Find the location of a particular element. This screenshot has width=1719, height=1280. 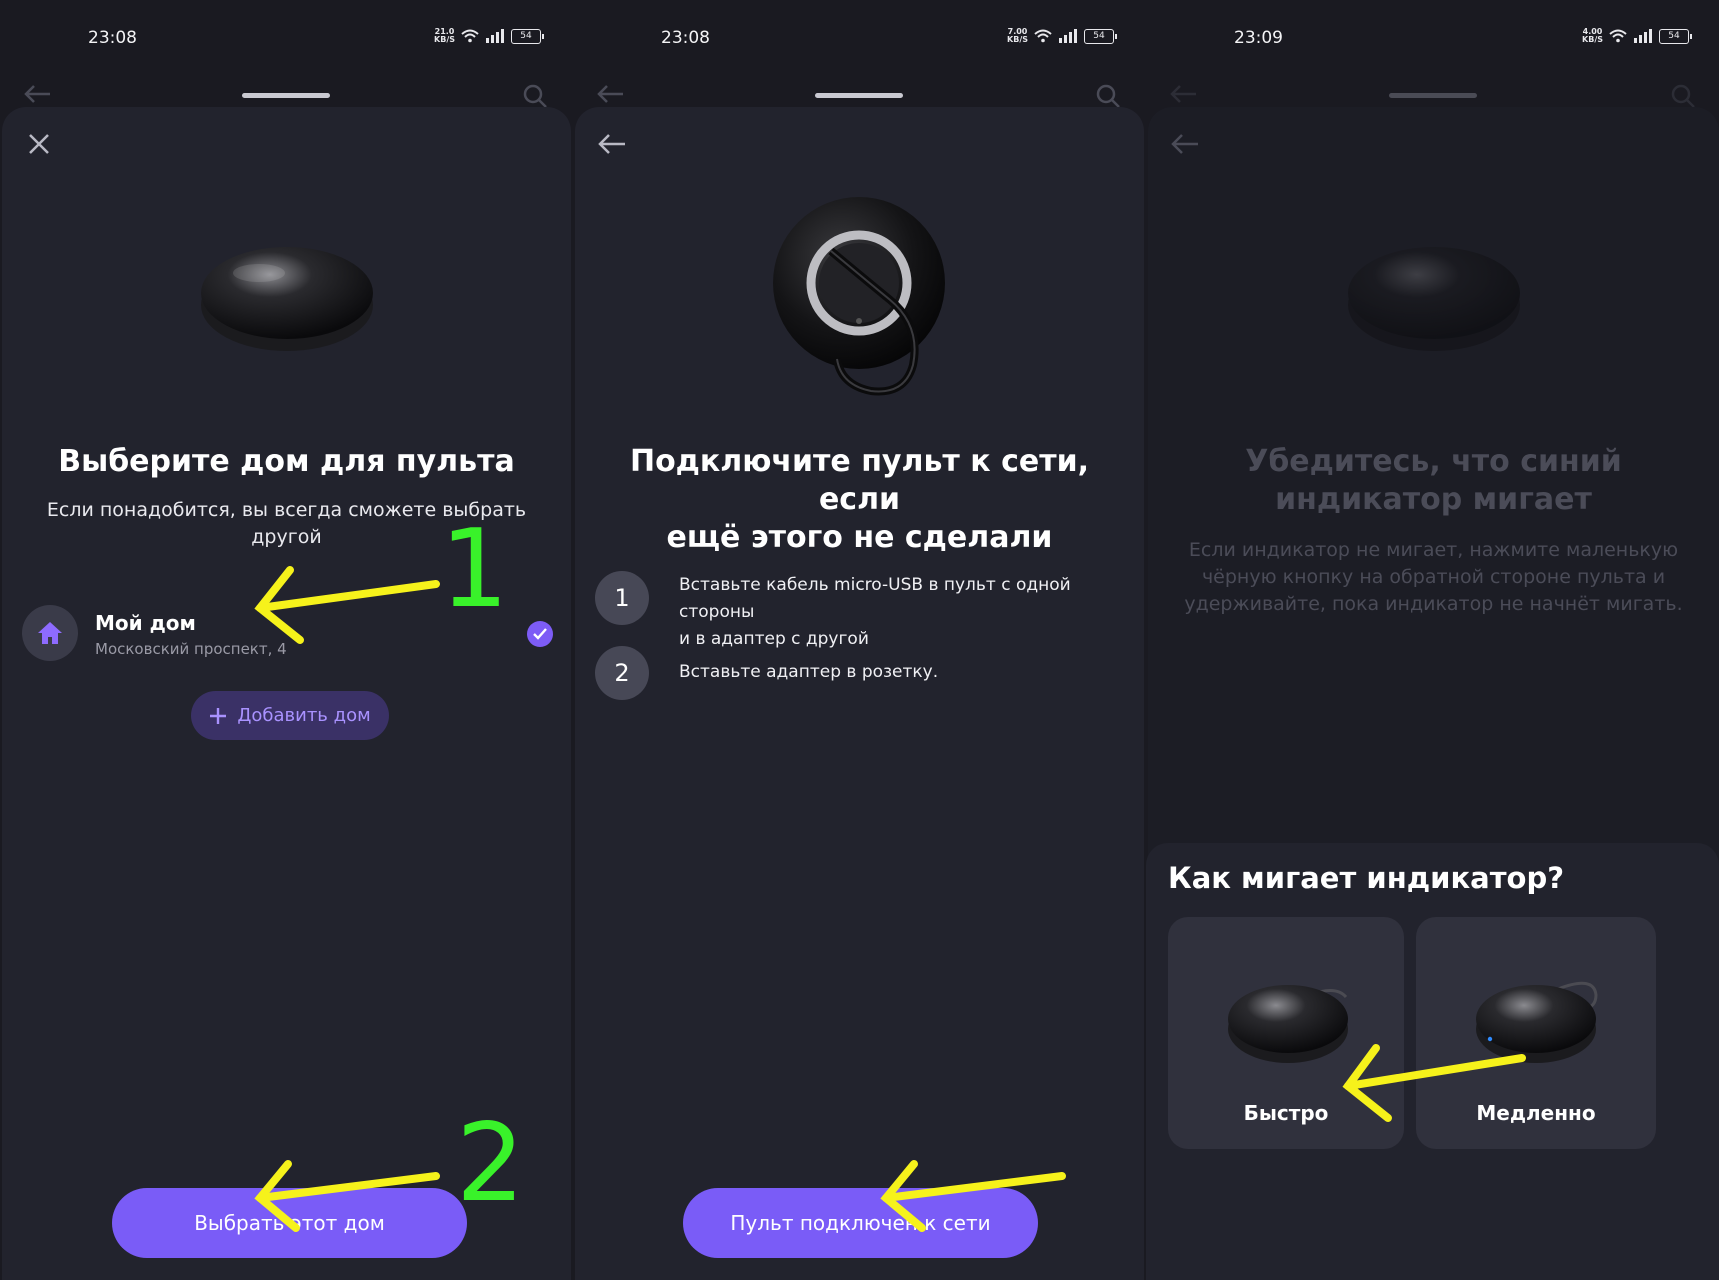

blink-speed-sheet: Как мигает индикатор? Быстро Медленно is located at coordinates (1432, 1061).